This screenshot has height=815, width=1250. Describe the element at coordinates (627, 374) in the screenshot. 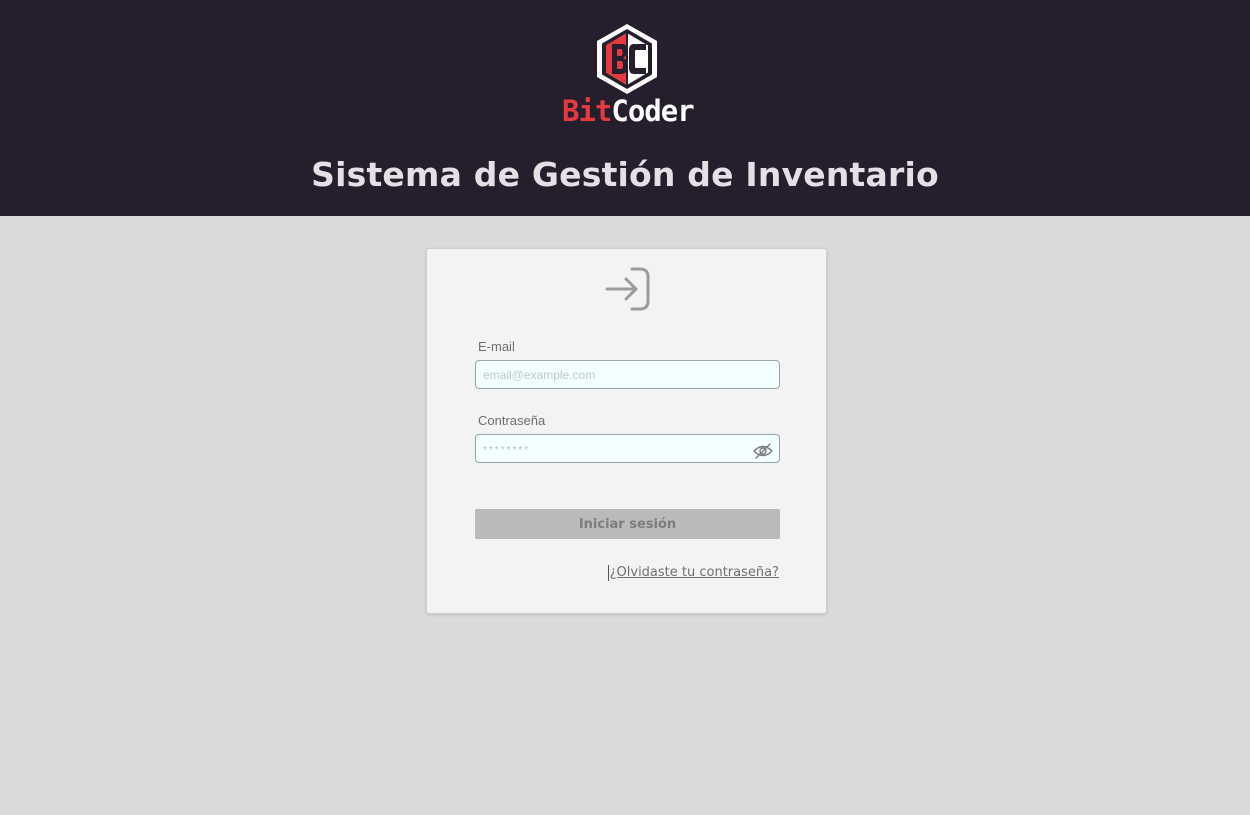

I see `email-field` at that location.